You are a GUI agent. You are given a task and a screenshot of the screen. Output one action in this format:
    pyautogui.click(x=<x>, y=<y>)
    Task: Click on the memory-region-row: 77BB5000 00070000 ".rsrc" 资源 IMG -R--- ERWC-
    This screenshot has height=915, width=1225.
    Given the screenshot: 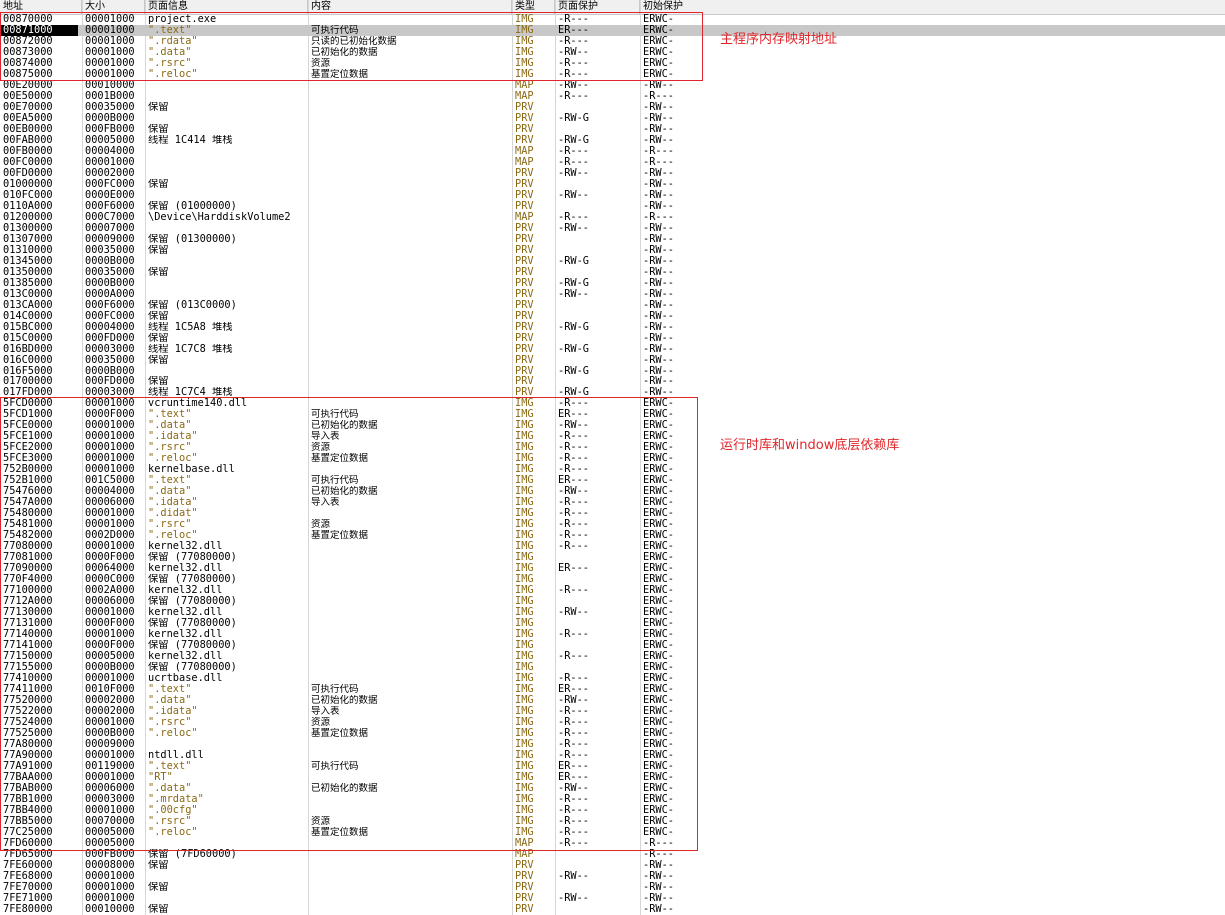 What is the action you would take?
    pyautogui.click(x=612, y=821)
    